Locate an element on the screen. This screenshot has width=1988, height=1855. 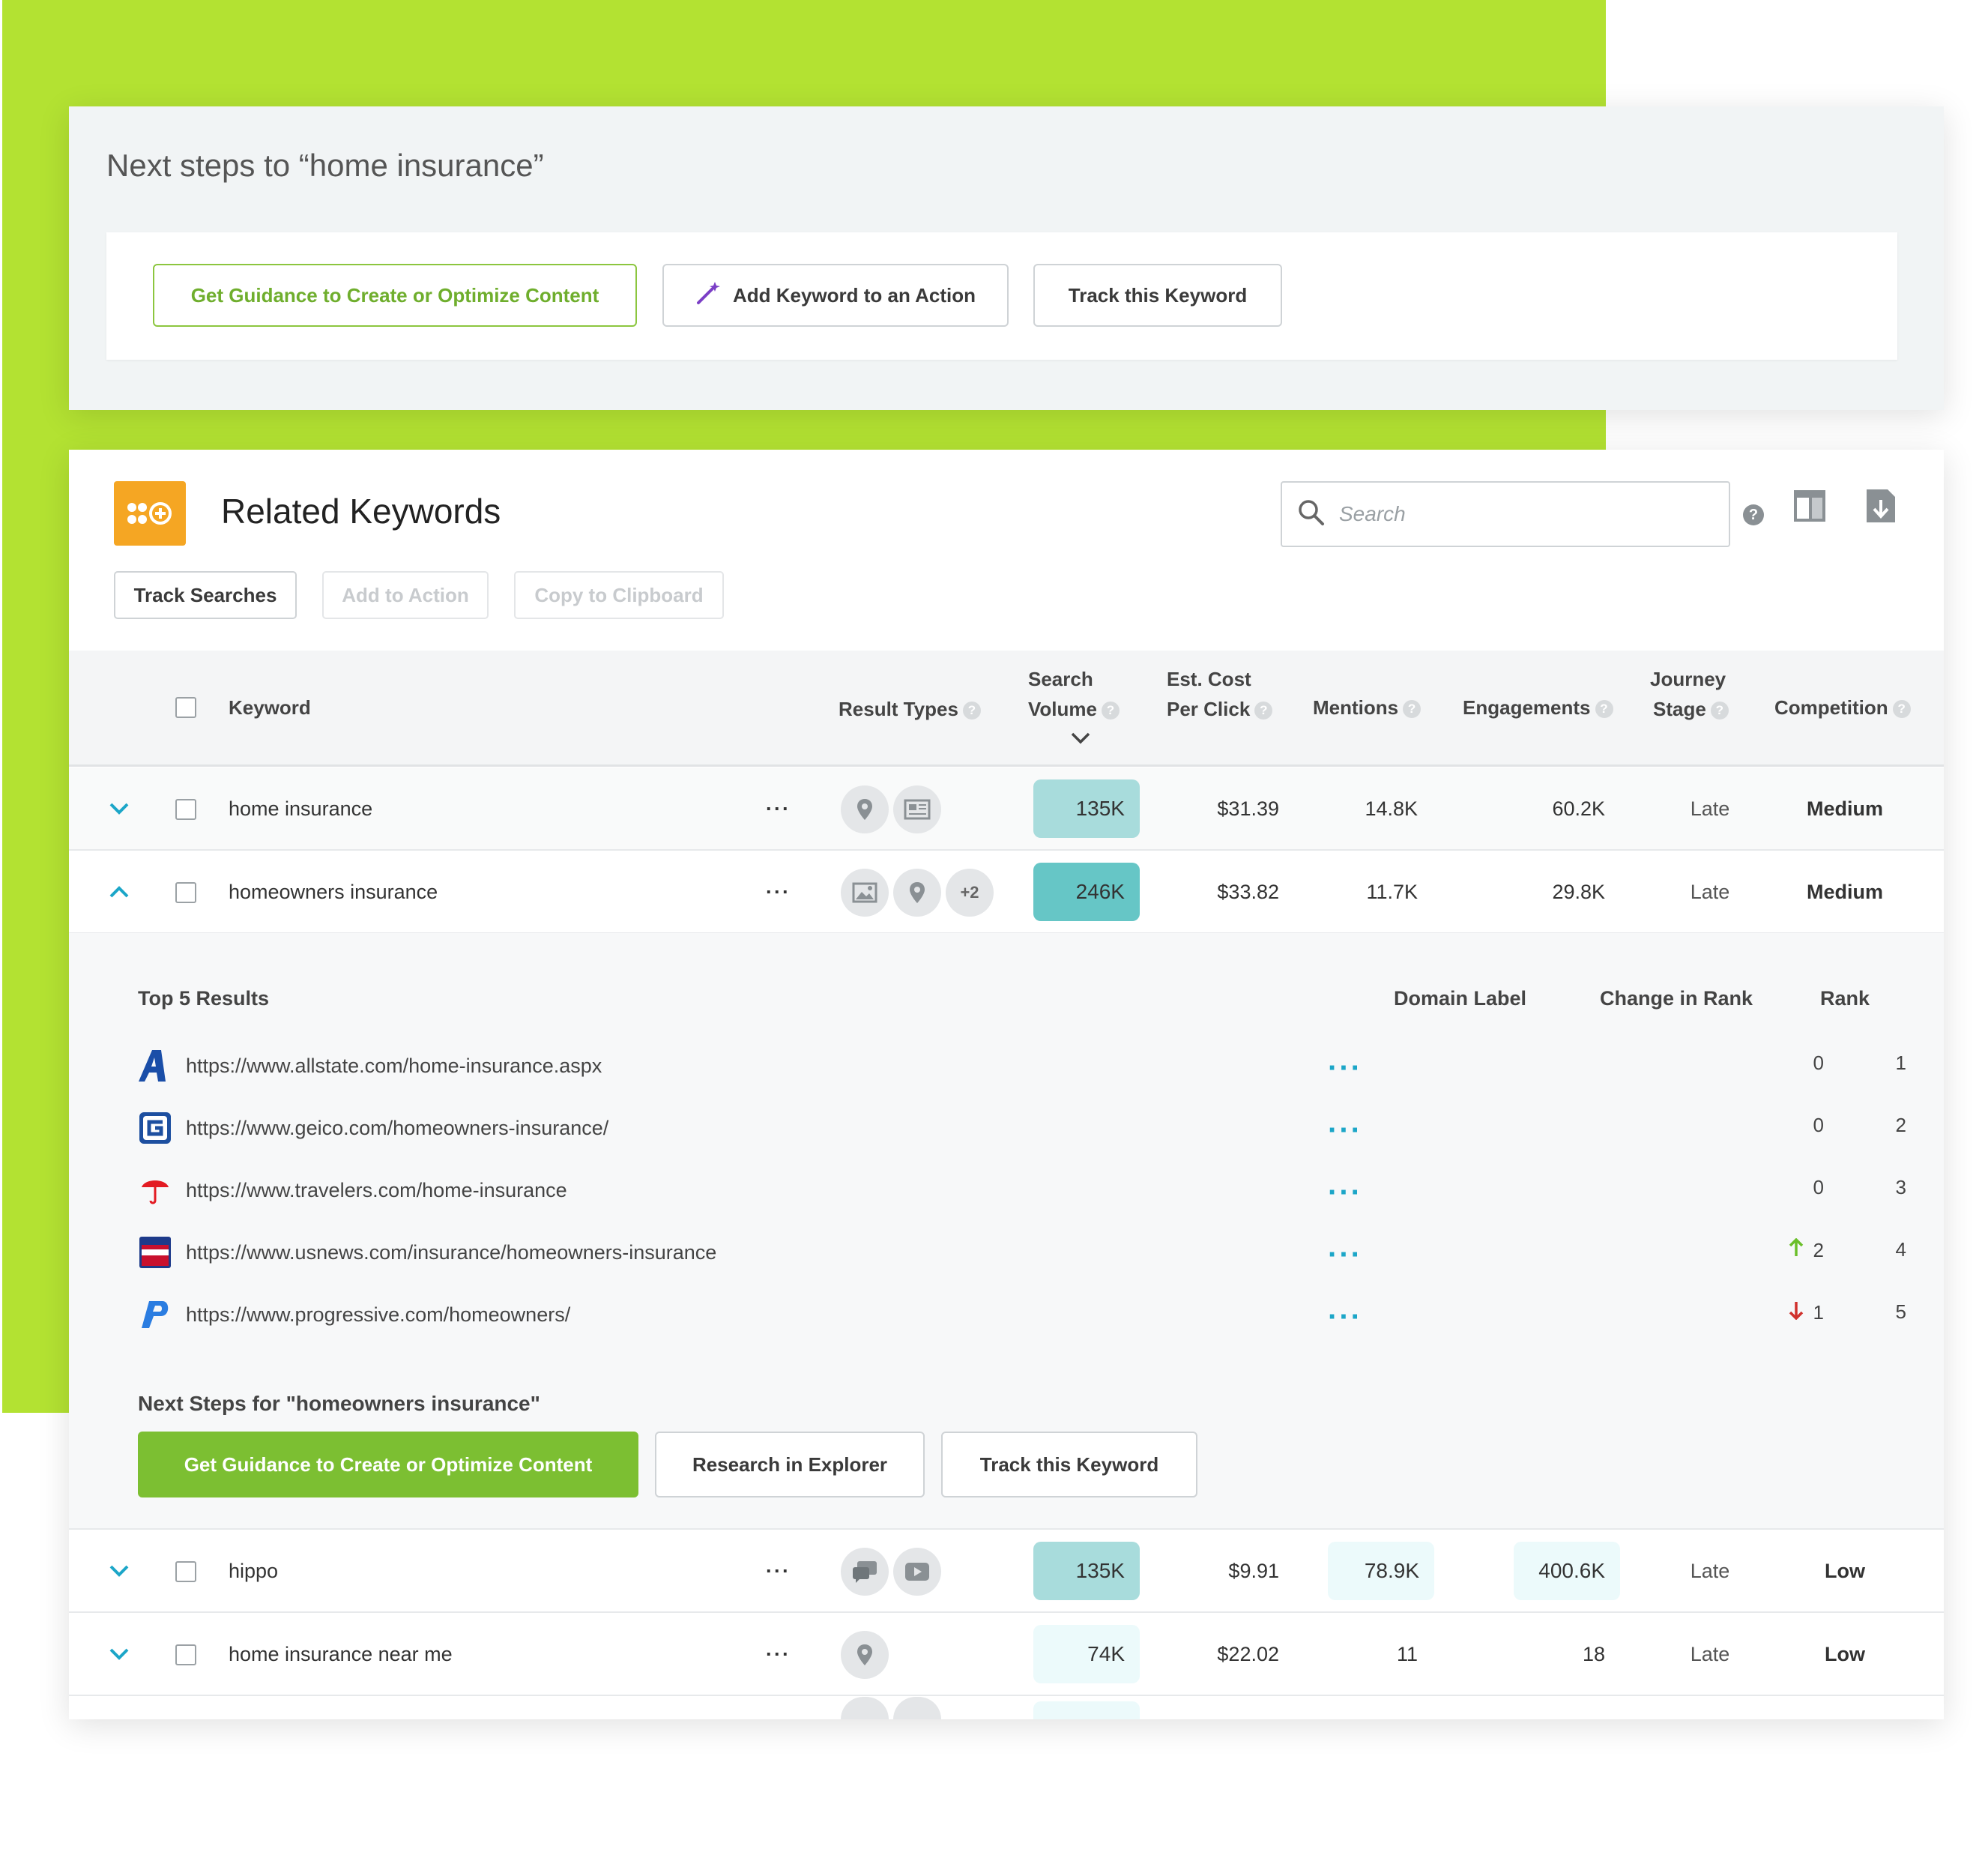
keyword-text: homeowners insurance is located at coordinates (333, 893).